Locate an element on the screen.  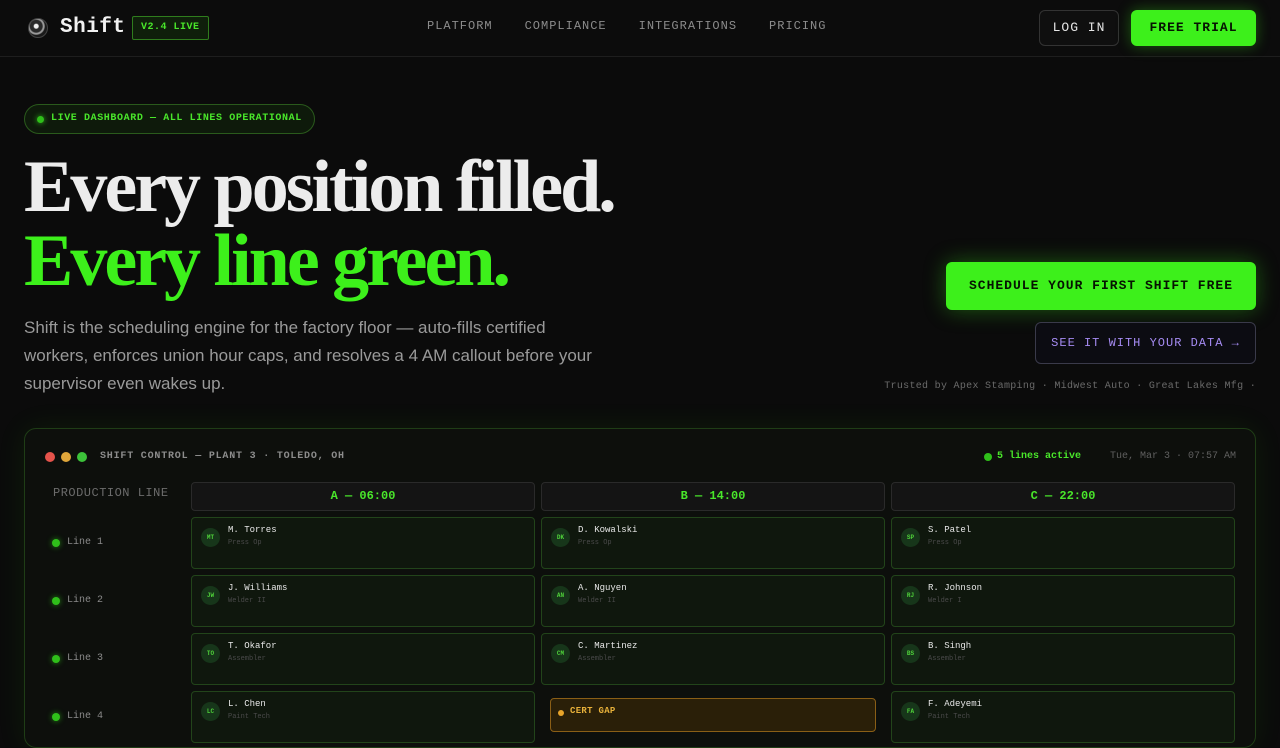
status-pill: LIVE DASHBOARD — ALL LINES OPERATIONAL is located at coordinates (169, 119).